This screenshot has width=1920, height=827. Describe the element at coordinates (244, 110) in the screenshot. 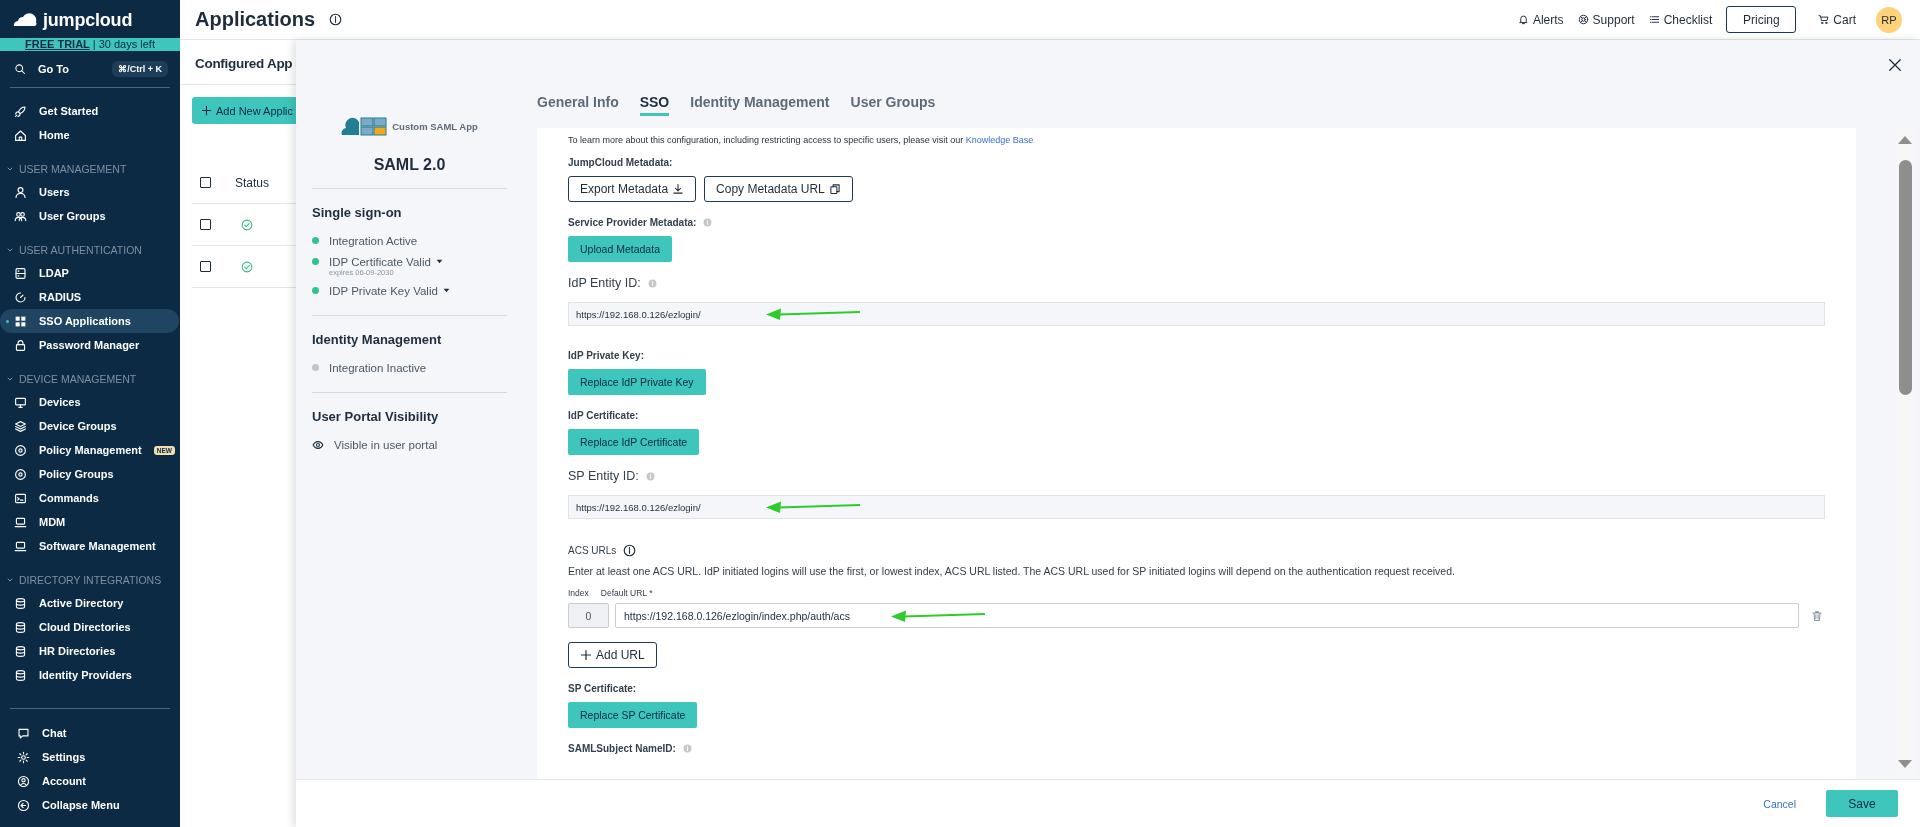

I see `add-application-button: Add New Applic` at that location.